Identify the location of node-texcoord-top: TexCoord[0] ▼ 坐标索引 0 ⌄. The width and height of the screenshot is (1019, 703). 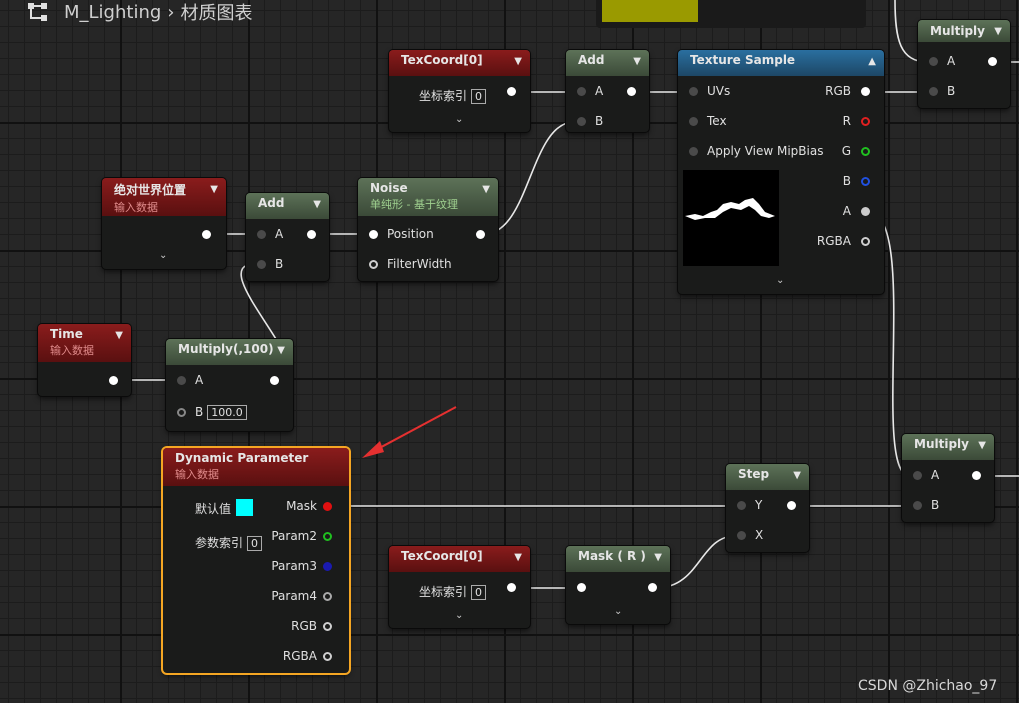
(459, 91).